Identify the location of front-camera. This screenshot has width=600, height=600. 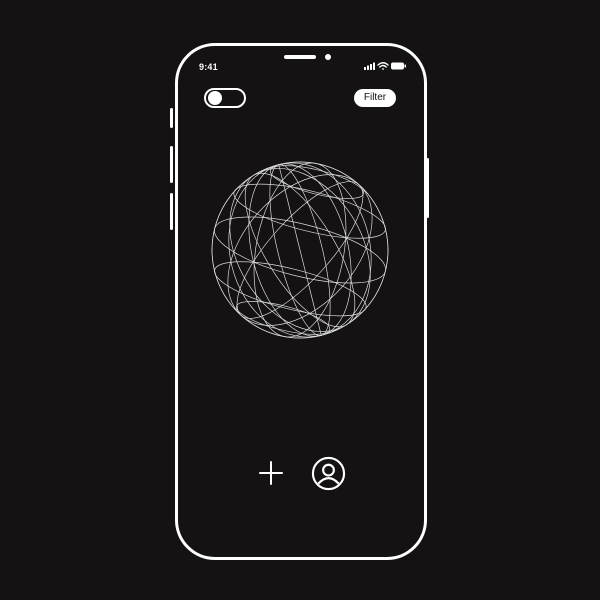
(328, 57).